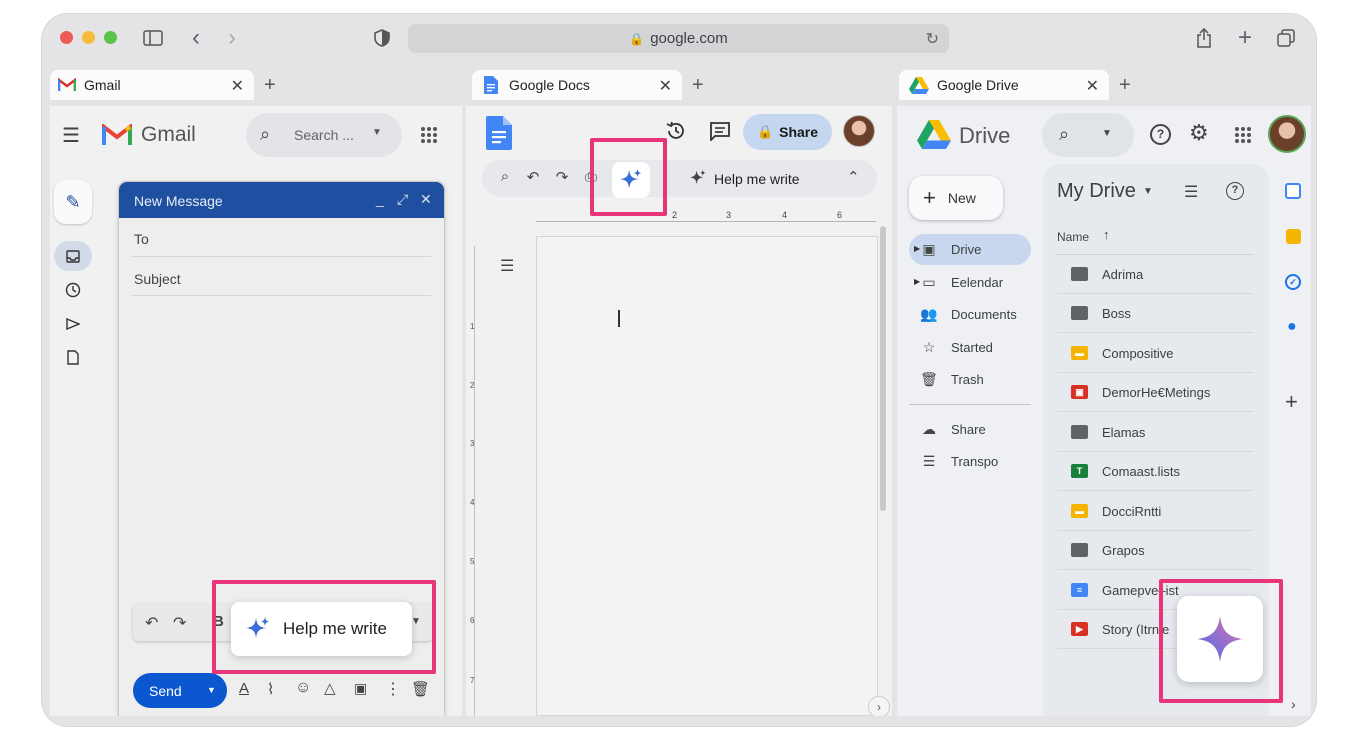 This screenshot has width=1358, height=734. Describe the element at coordinates (1293, 191) in the screenshot. I see `calendar-icon` at that location.